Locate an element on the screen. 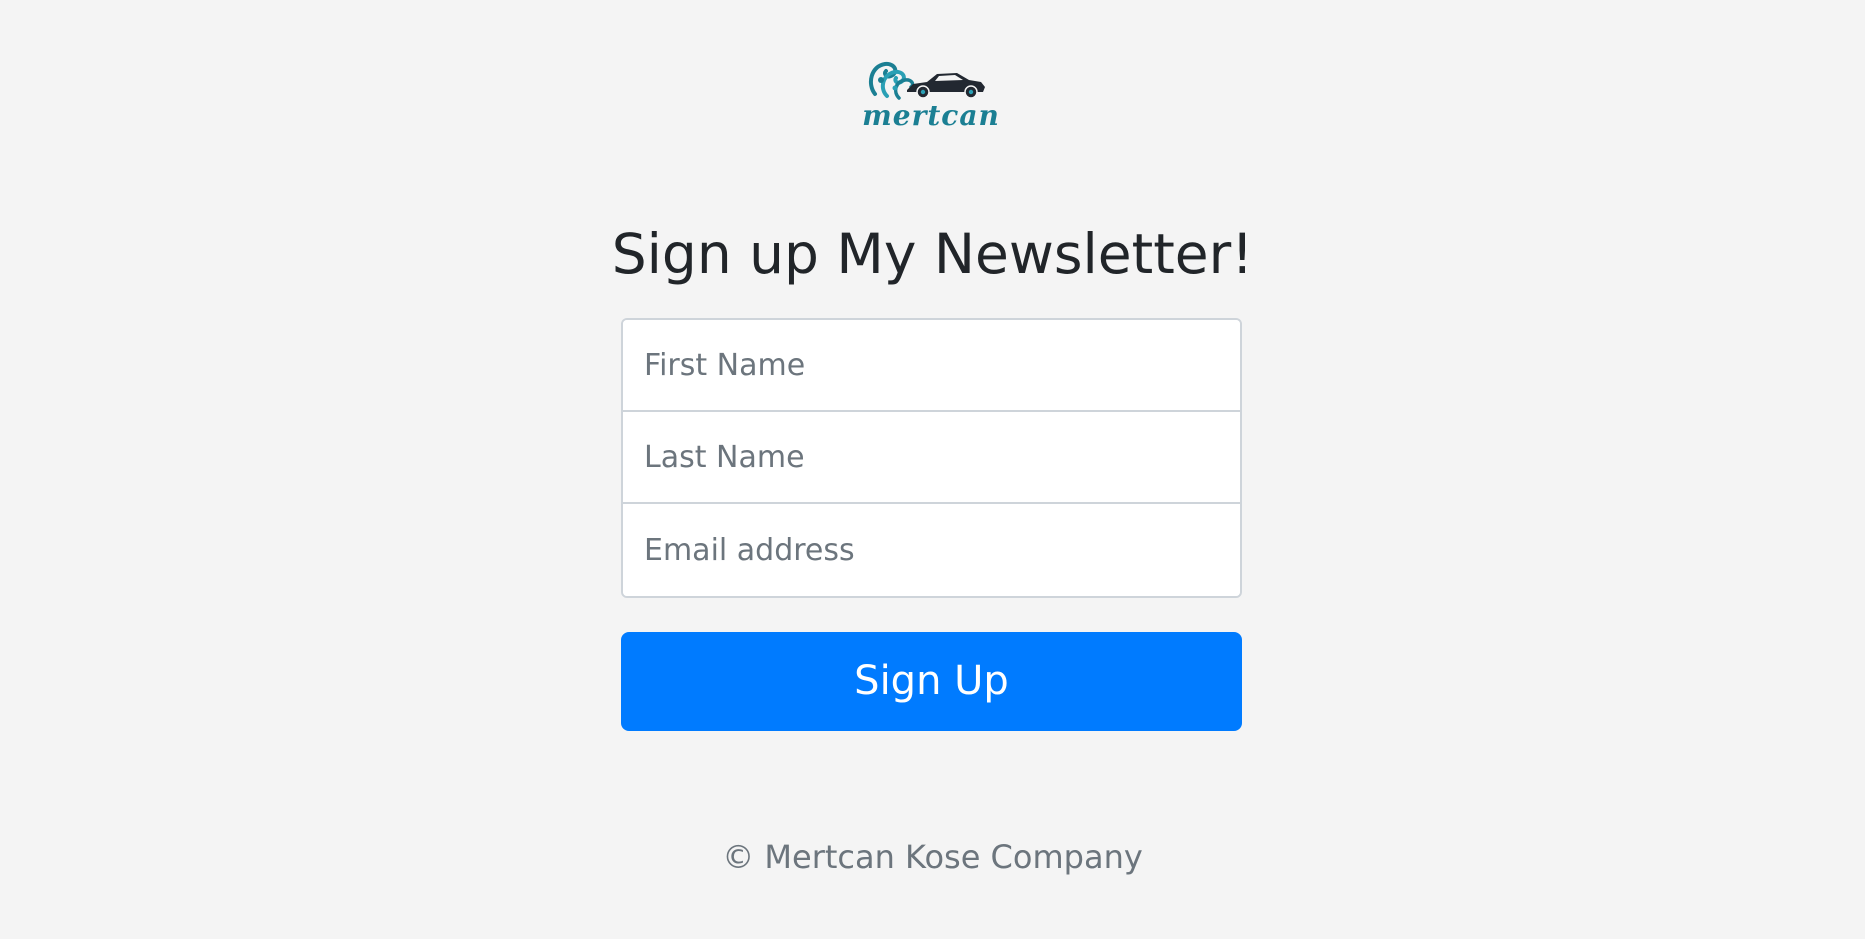  logo-text: mertcan is located at coordinates (931, 115).